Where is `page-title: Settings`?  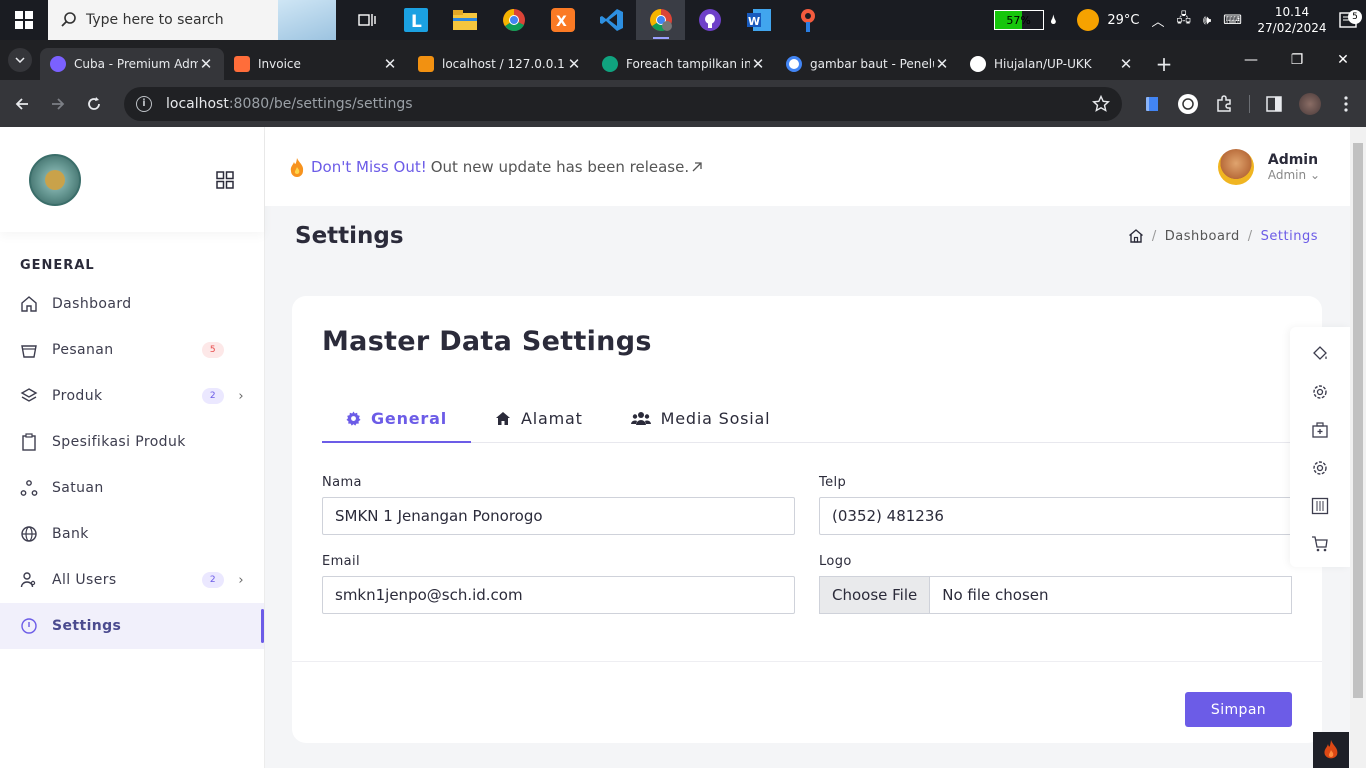
page-title: Settings is located at coordinates (349, 236).